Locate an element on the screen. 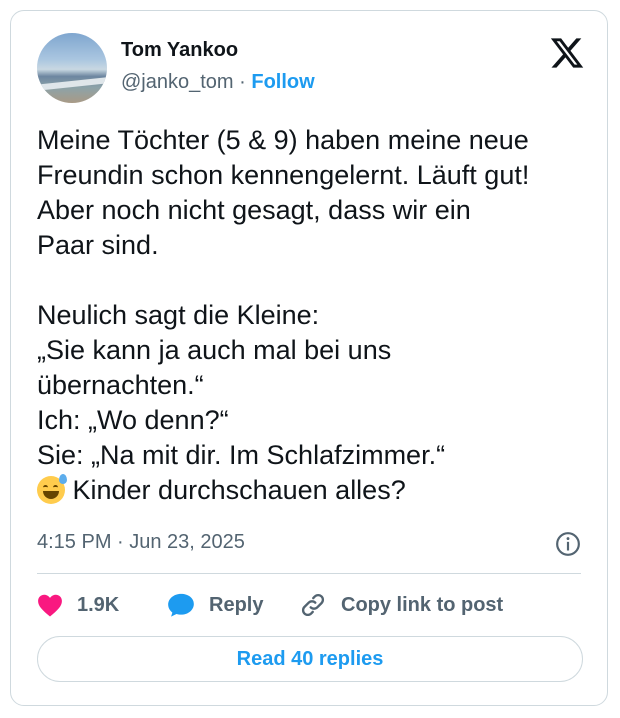 Image resolution: width=620 pixels, height=718 pixels. x-logo-icon is located at coordinates (567, 53).